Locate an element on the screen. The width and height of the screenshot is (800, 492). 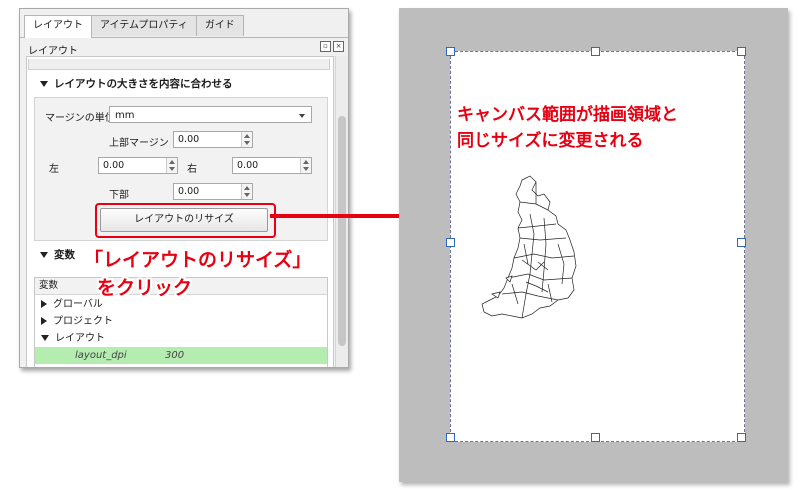
tree-row-label: プロジェクト is located at coordinates (83, 321).